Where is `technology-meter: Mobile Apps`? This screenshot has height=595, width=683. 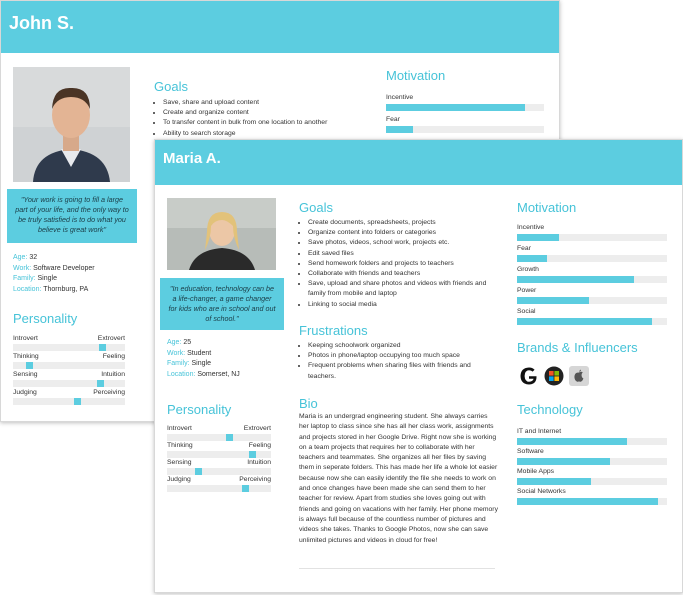 technology-meter: Mobile Apps is located at coordinates (592, 476).